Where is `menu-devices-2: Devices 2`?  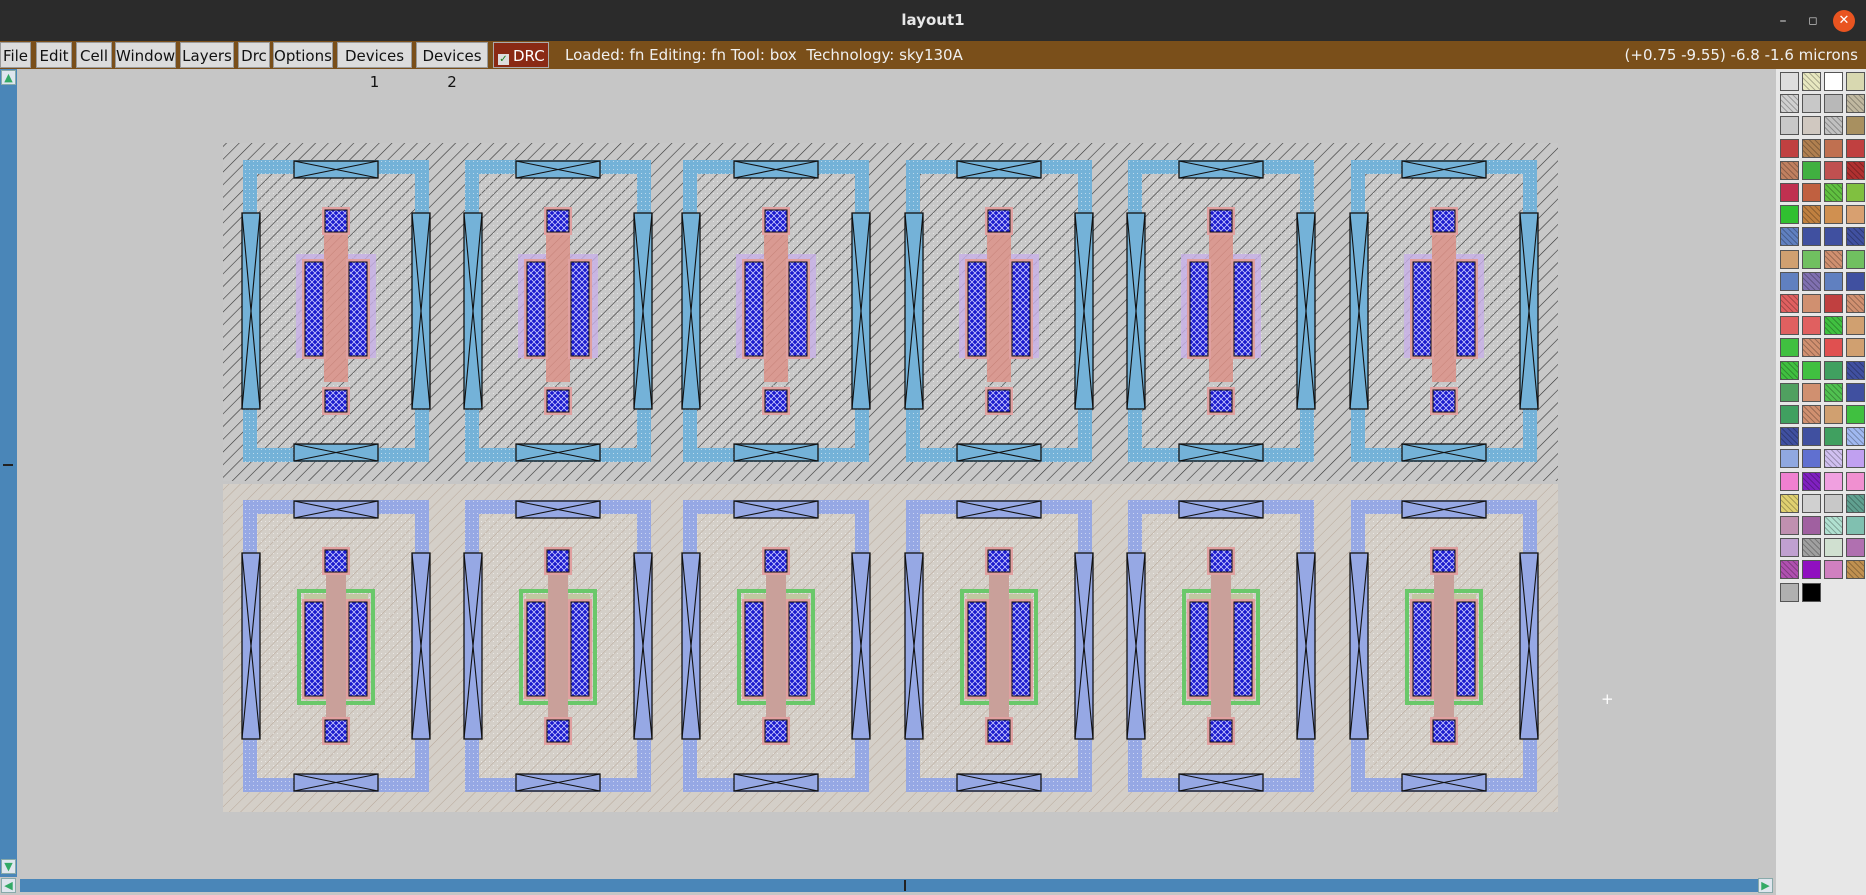
menu-devices-2: Devices 2 is located at coordinates (452, 66).